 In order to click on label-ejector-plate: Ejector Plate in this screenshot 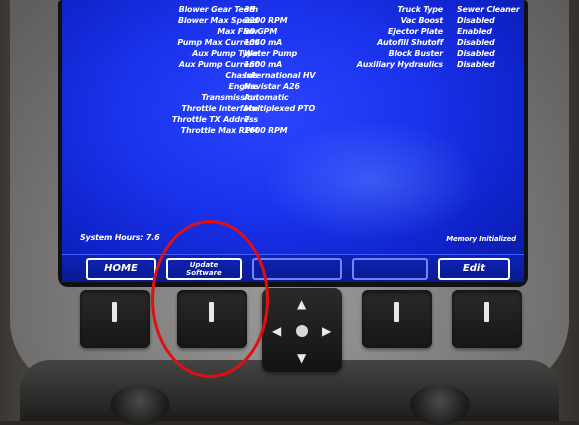, I will do `click(415, 31)`.